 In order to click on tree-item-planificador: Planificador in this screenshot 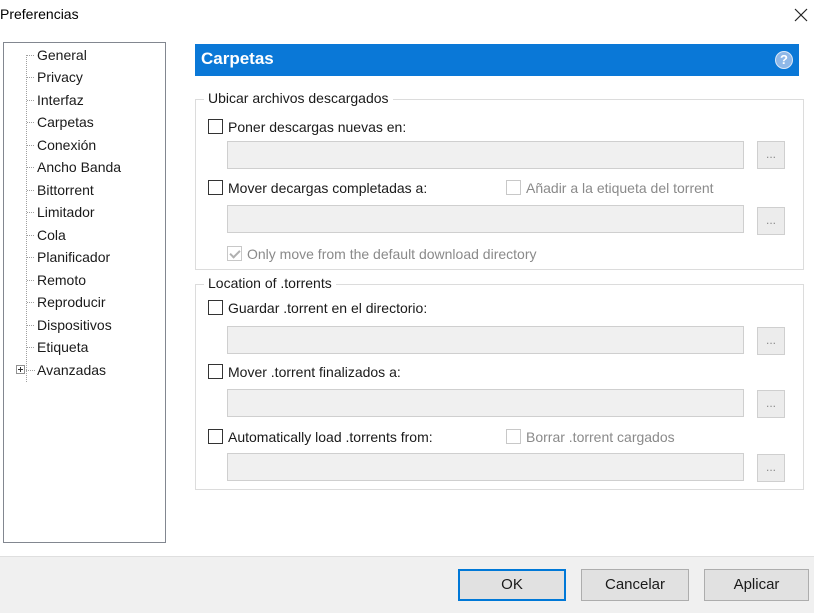, I will do `click(84, 257)`.